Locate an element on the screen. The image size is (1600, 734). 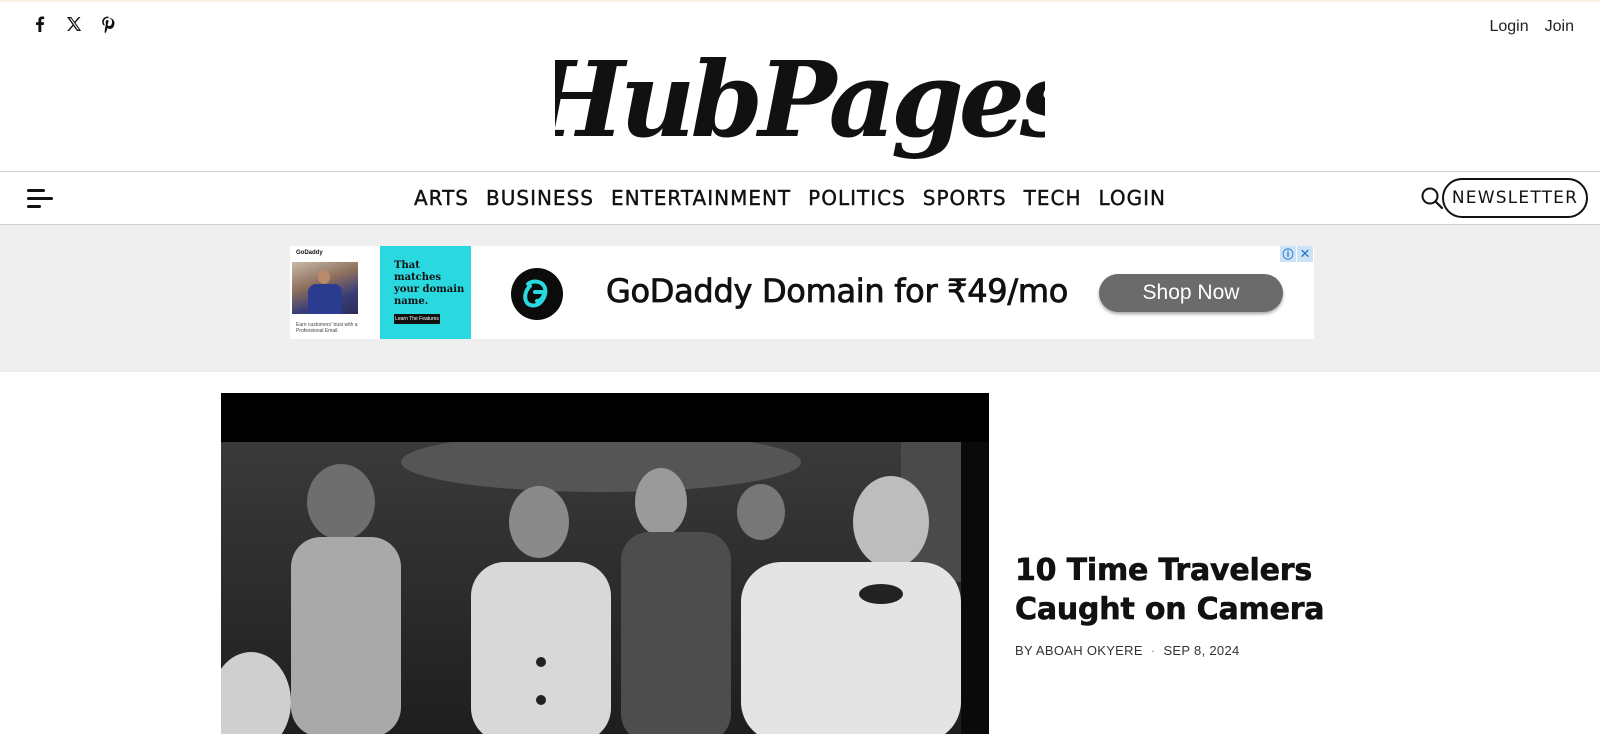
hubpages-wordmark: HubPages is located at coordinates (800, 102).